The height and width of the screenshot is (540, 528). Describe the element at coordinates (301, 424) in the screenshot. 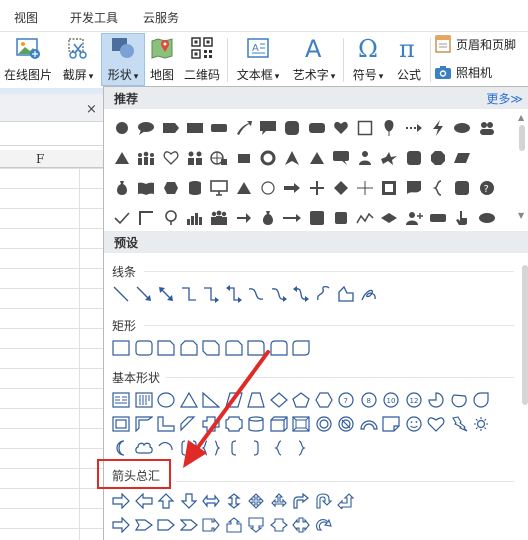

I see `bevel-icon` at that location.